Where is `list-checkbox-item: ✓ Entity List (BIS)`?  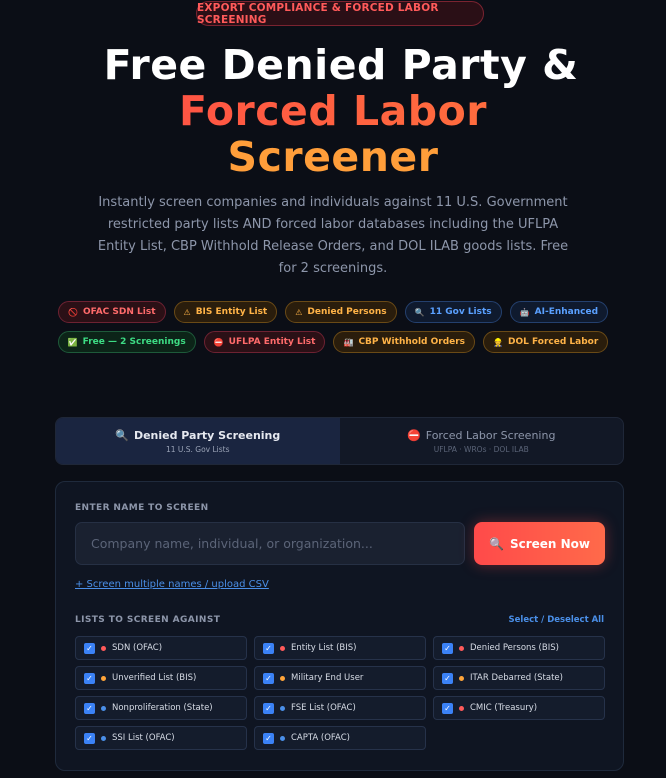
list-checkbox-item: ✓ Entity List (BIS) is located at coordinates (340, 648).